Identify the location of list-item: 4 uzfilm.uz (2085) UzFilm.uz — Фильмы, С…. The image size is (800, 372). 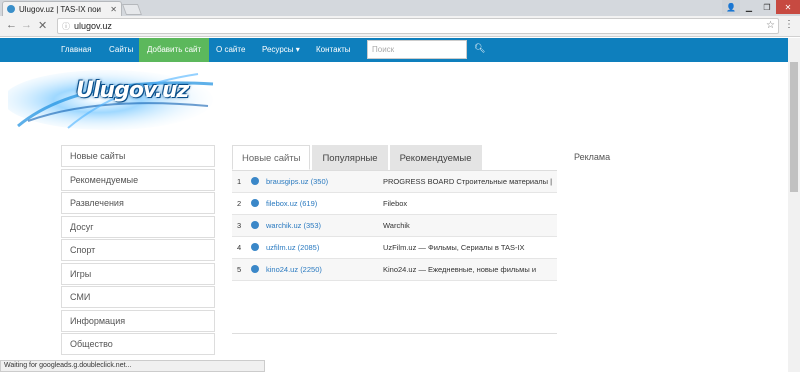
(394, 248).